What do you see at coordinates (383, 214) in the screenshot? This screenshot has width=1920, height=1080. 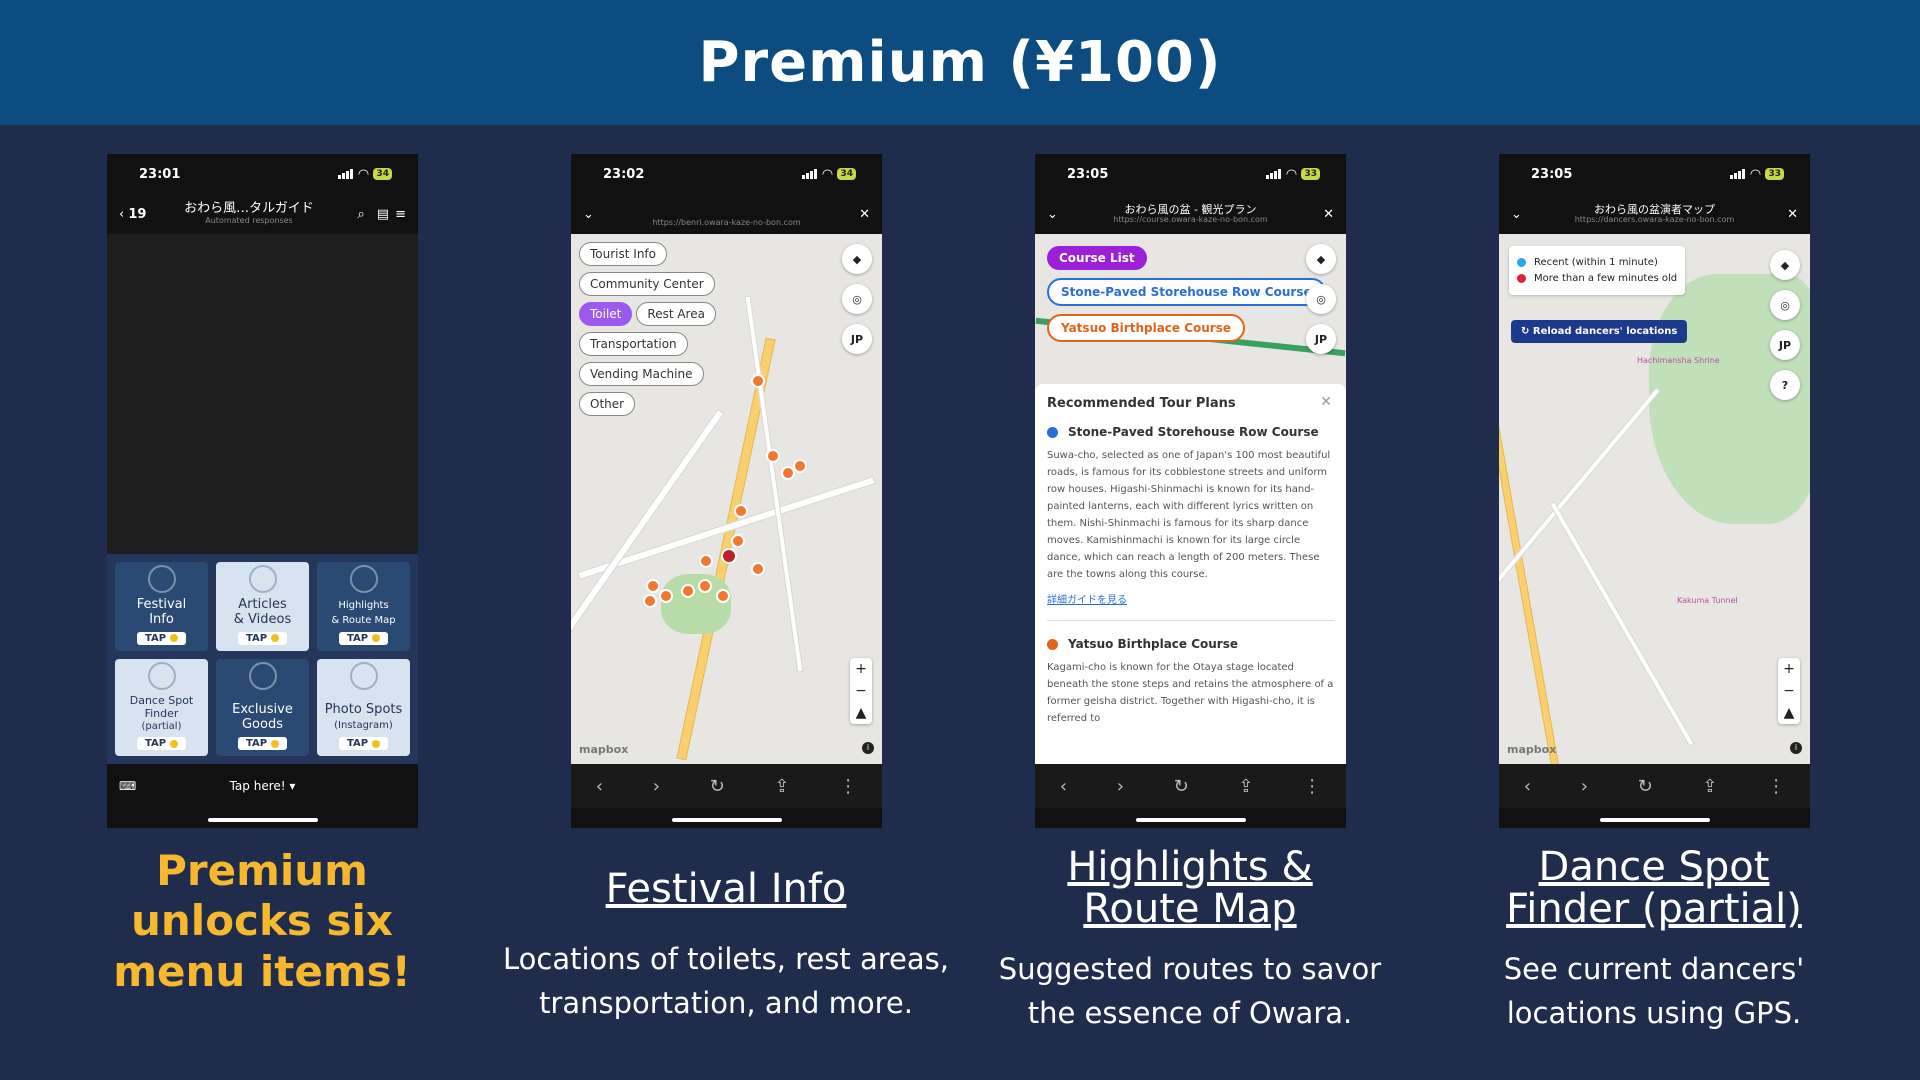 I see `notes-icon: ▤` at bounding box center [383, 214].